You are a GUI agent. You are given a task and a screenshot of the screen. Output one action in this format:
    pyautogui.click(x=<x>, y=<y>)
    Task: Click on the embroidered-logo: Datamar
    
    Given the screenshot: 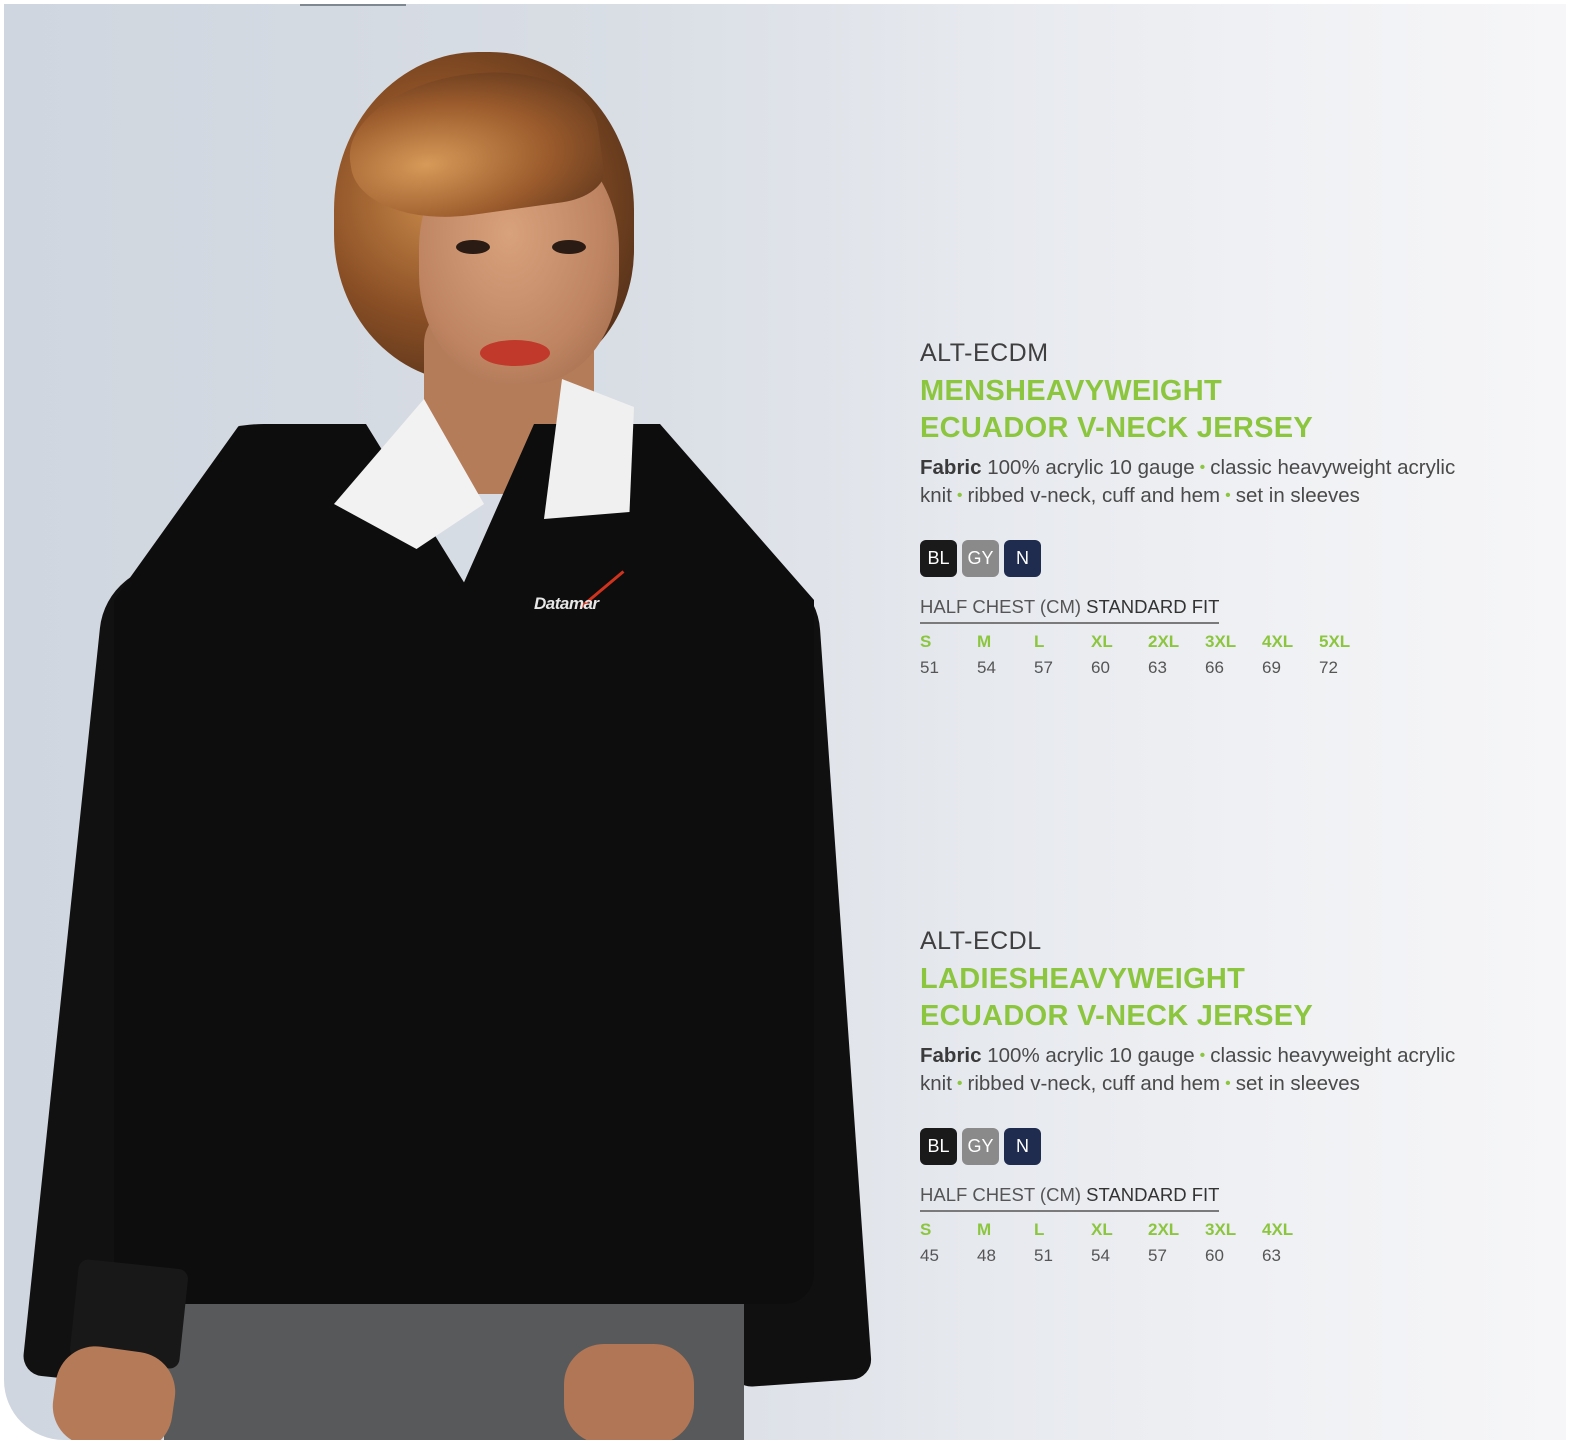 What is the action you would take?
    pyautogui.click(x=566, y=603)
    